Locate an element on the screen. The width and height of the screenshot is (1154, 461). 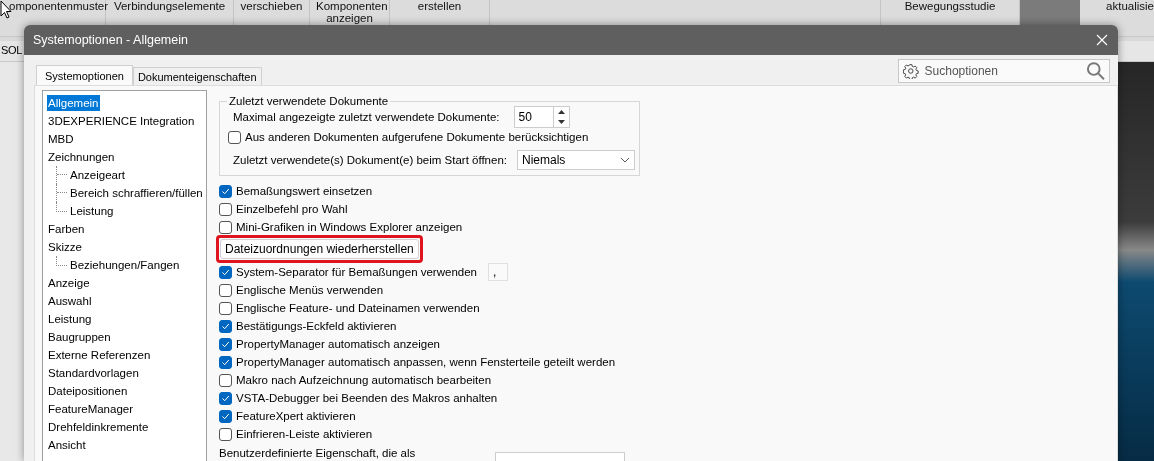
search-box: Suchoptionen is located at coordinates (1004, 71).